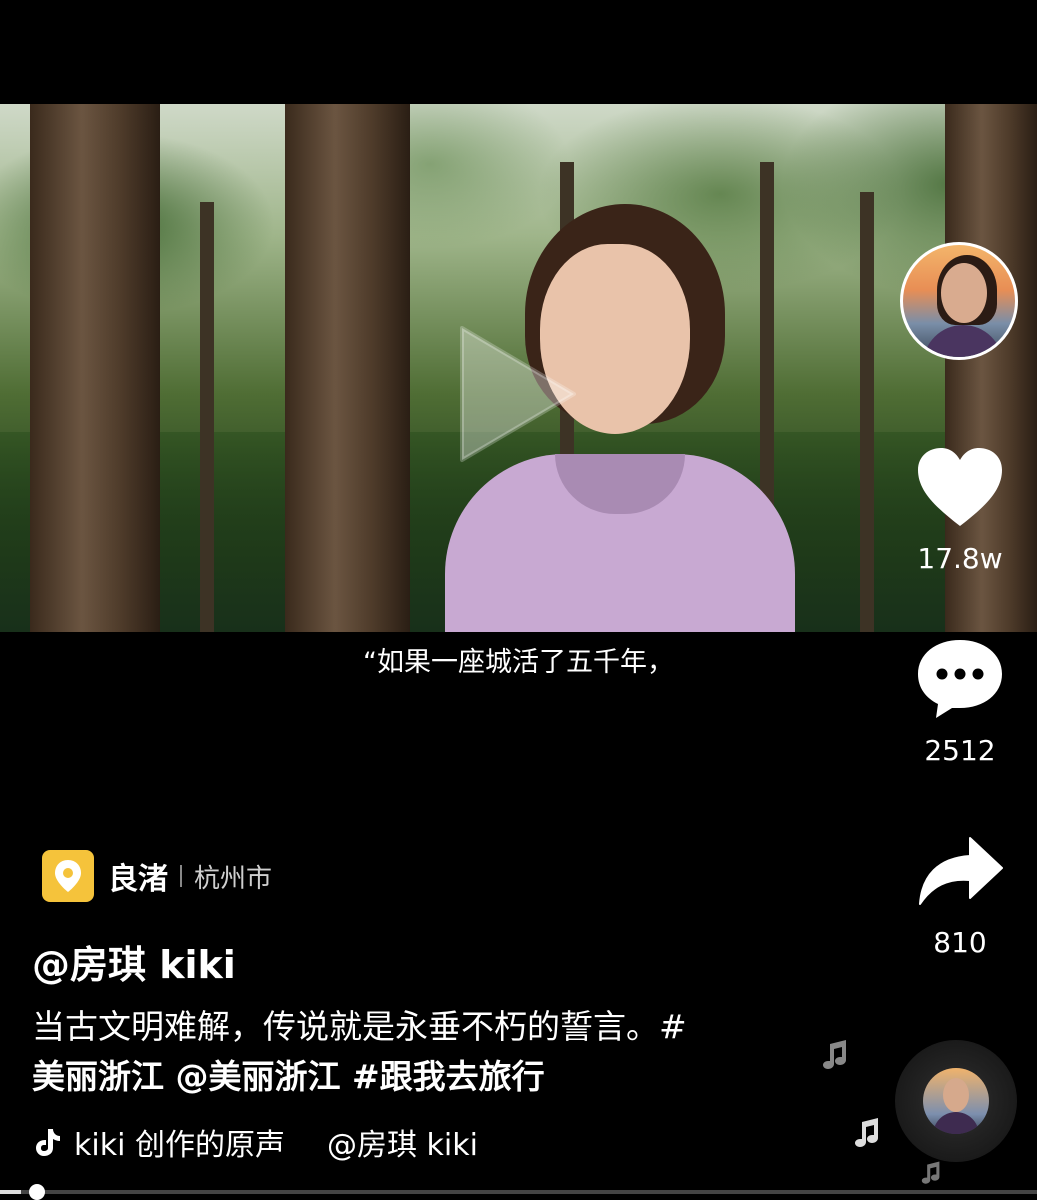  Describe the element at coordinates (518, 1192) in the screenshot. I see `video-progress-bar` at that location.